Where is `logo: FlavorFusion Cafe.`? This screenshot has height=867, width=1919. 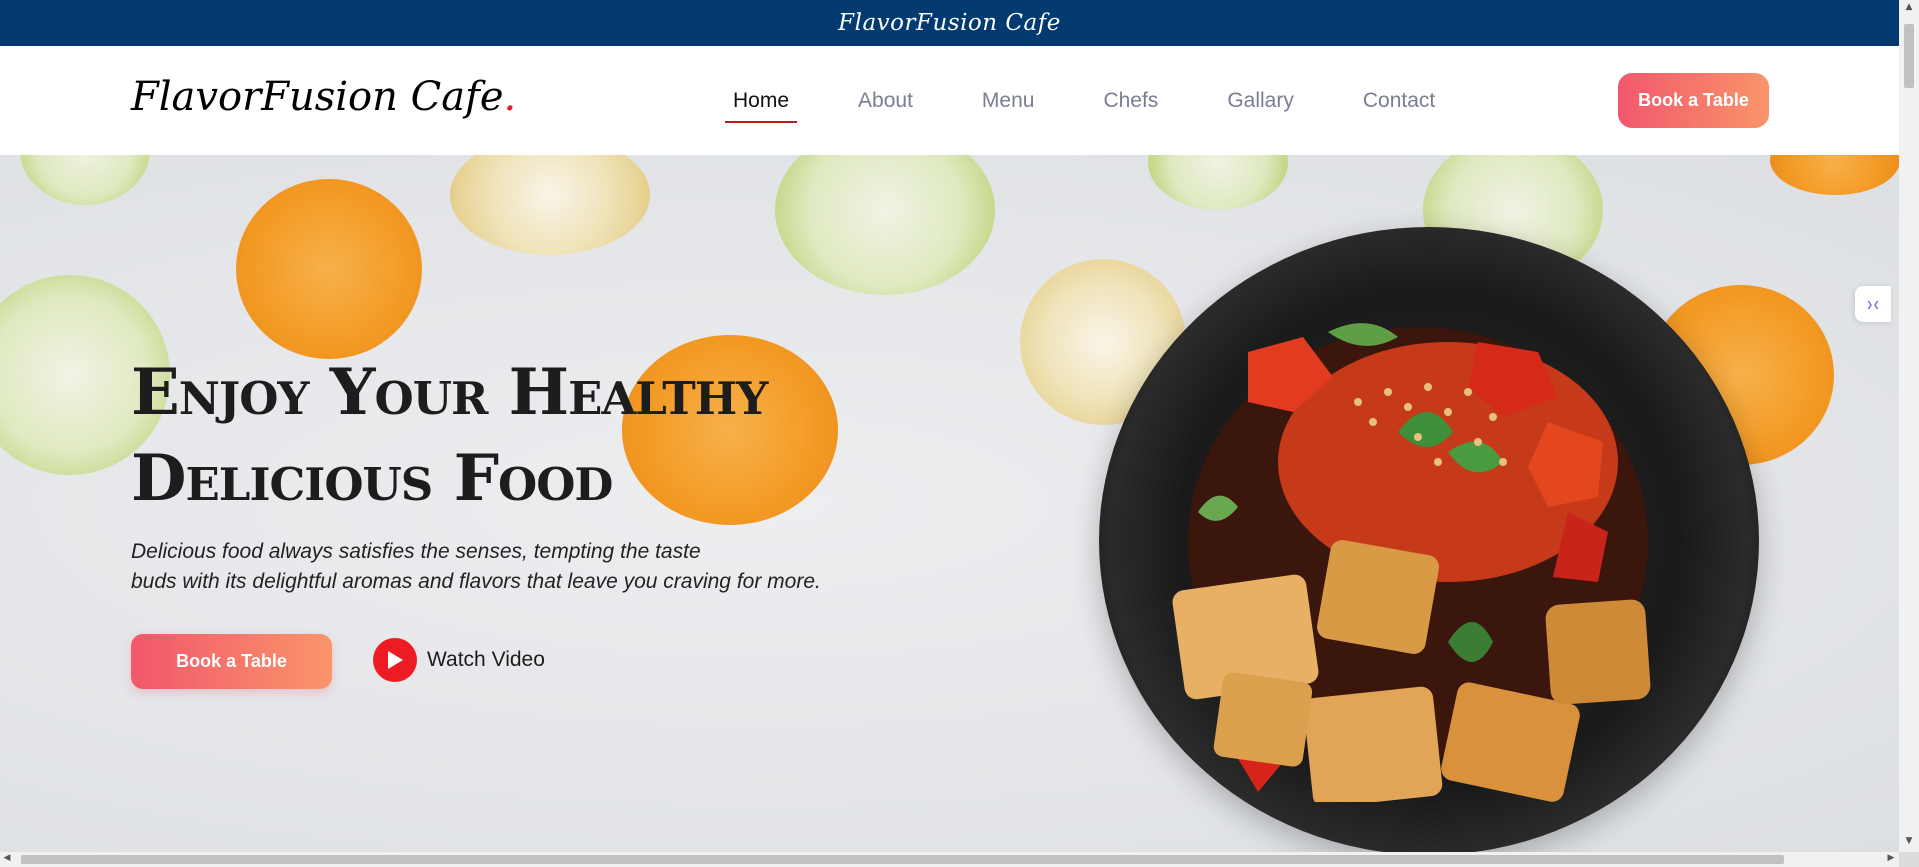
logo: FlavorFusion Cafe. is located at coordinates (323, 97).